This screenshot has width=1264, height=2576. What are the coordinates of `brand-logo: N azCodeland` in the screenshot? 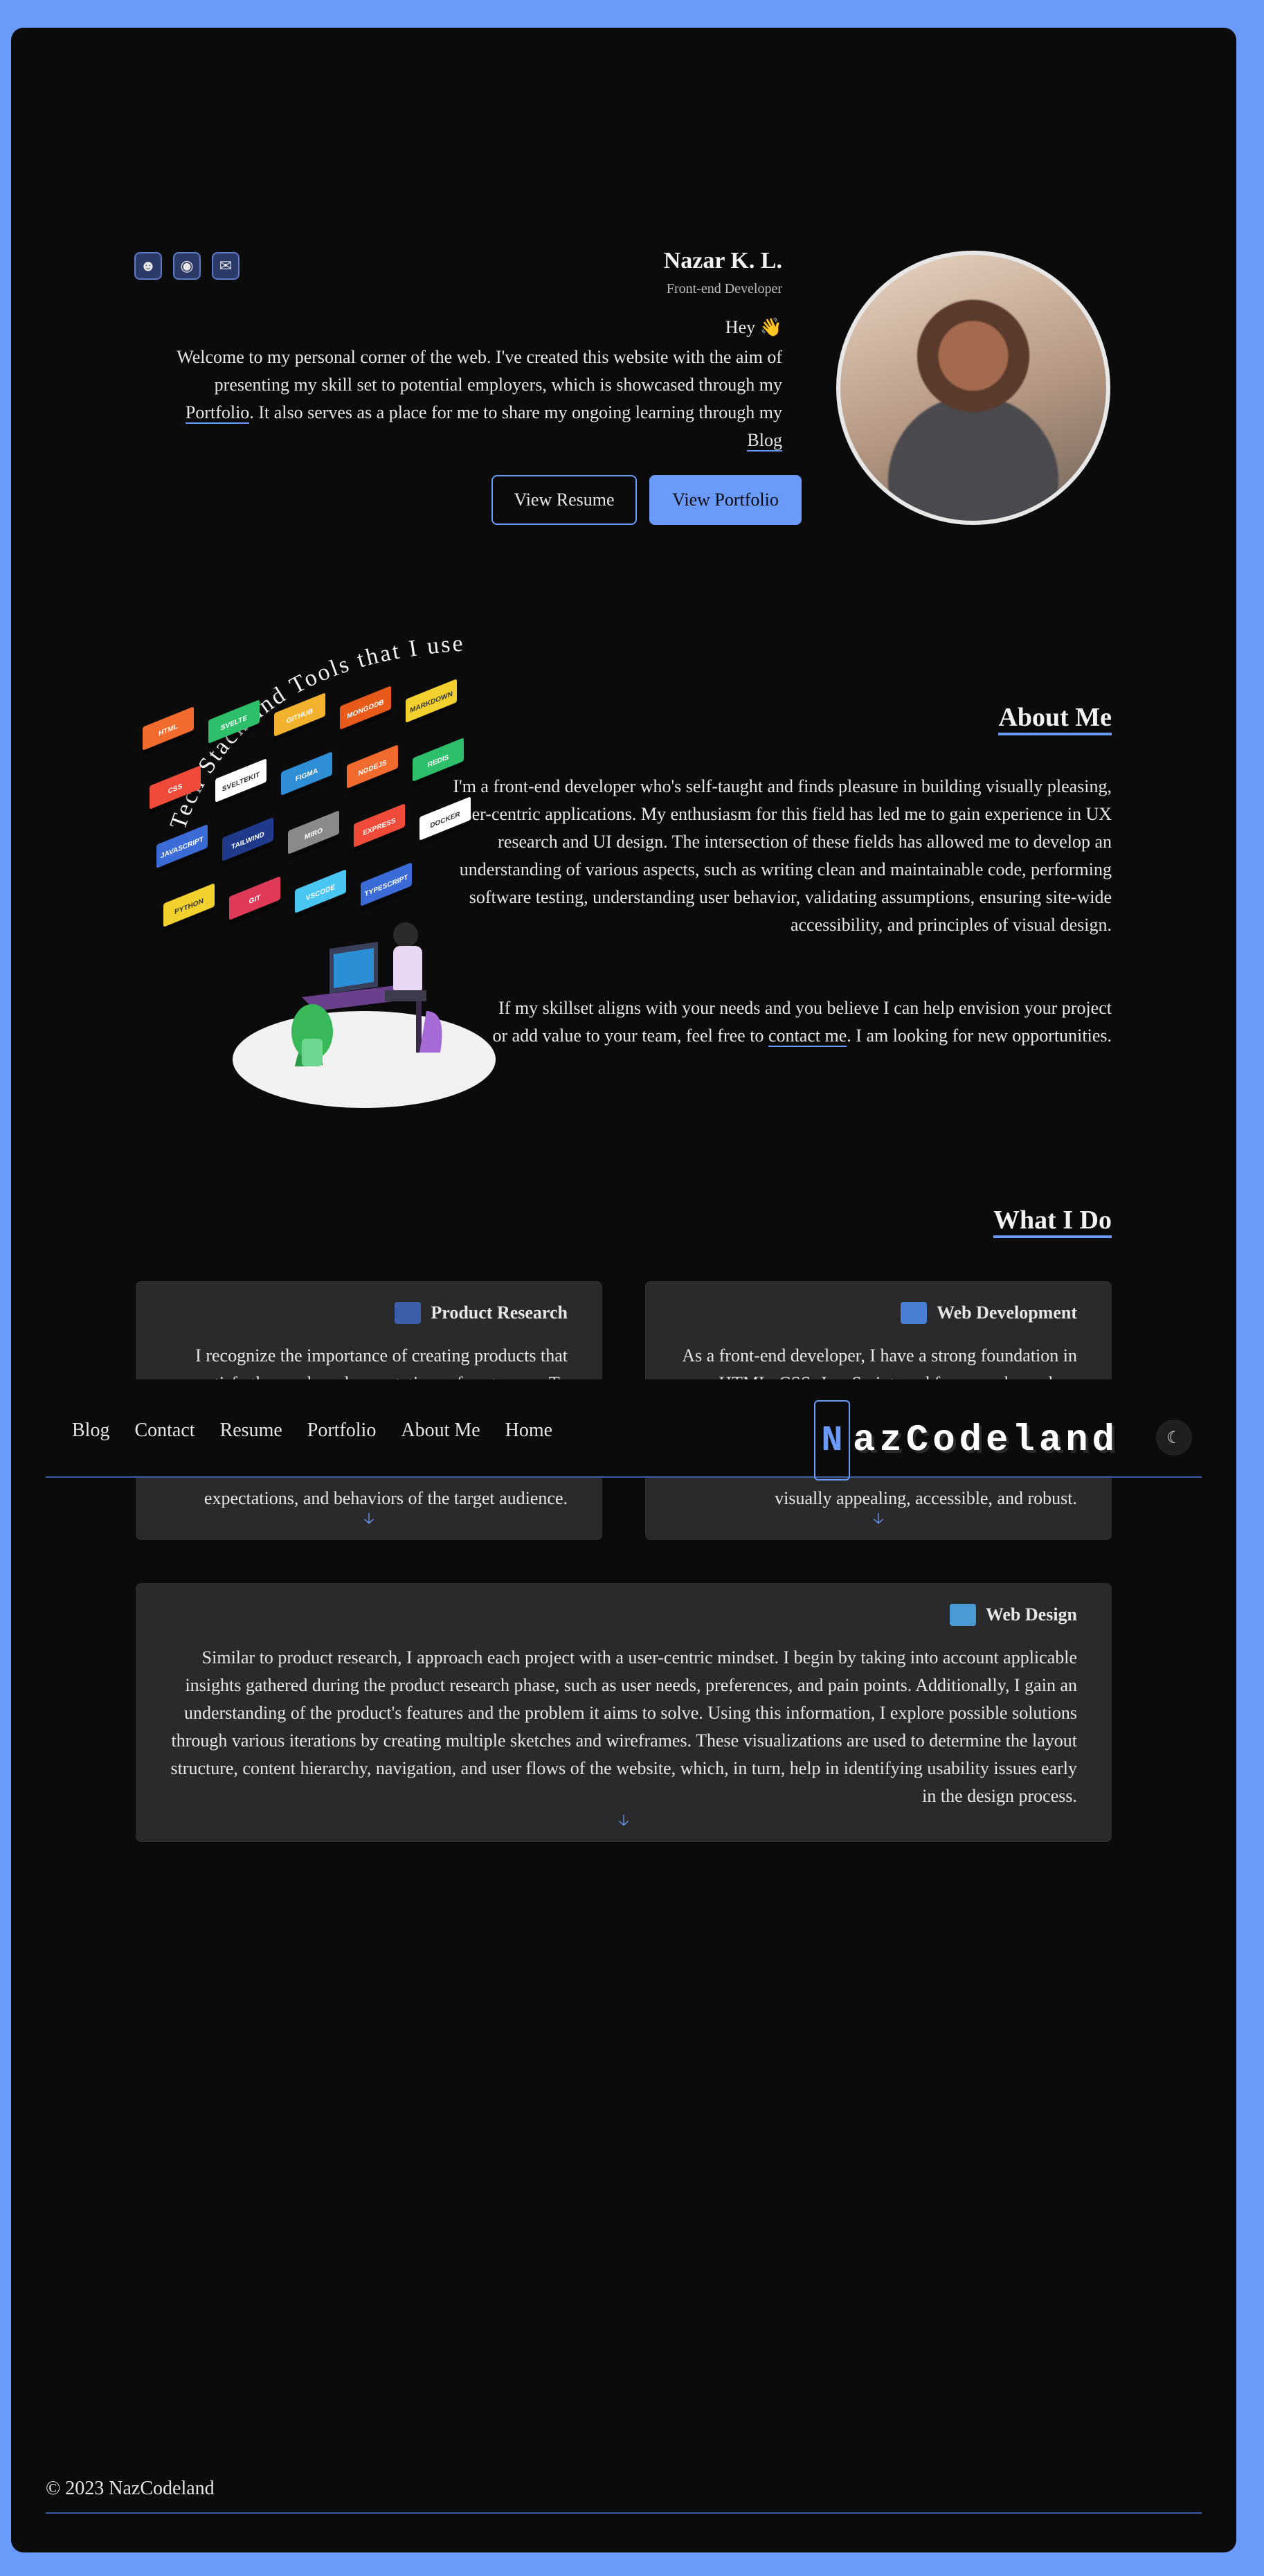 It's located at (966, 1441).